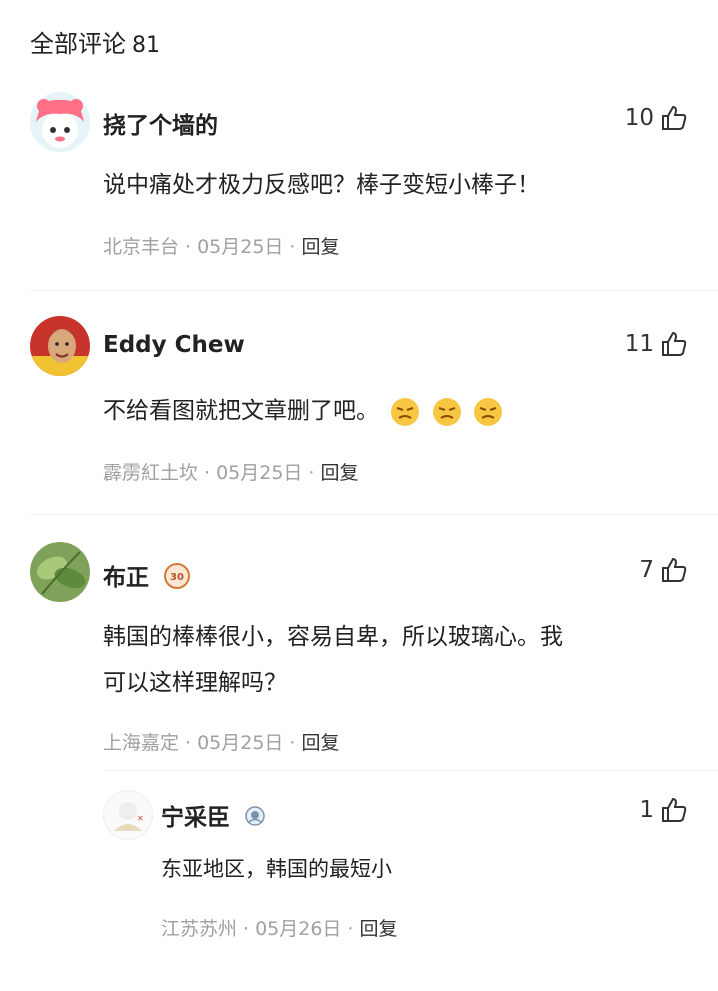  Describe the element at coordinates (141, 247) in the screenshot. I see `location: 北京丰台` at that location.